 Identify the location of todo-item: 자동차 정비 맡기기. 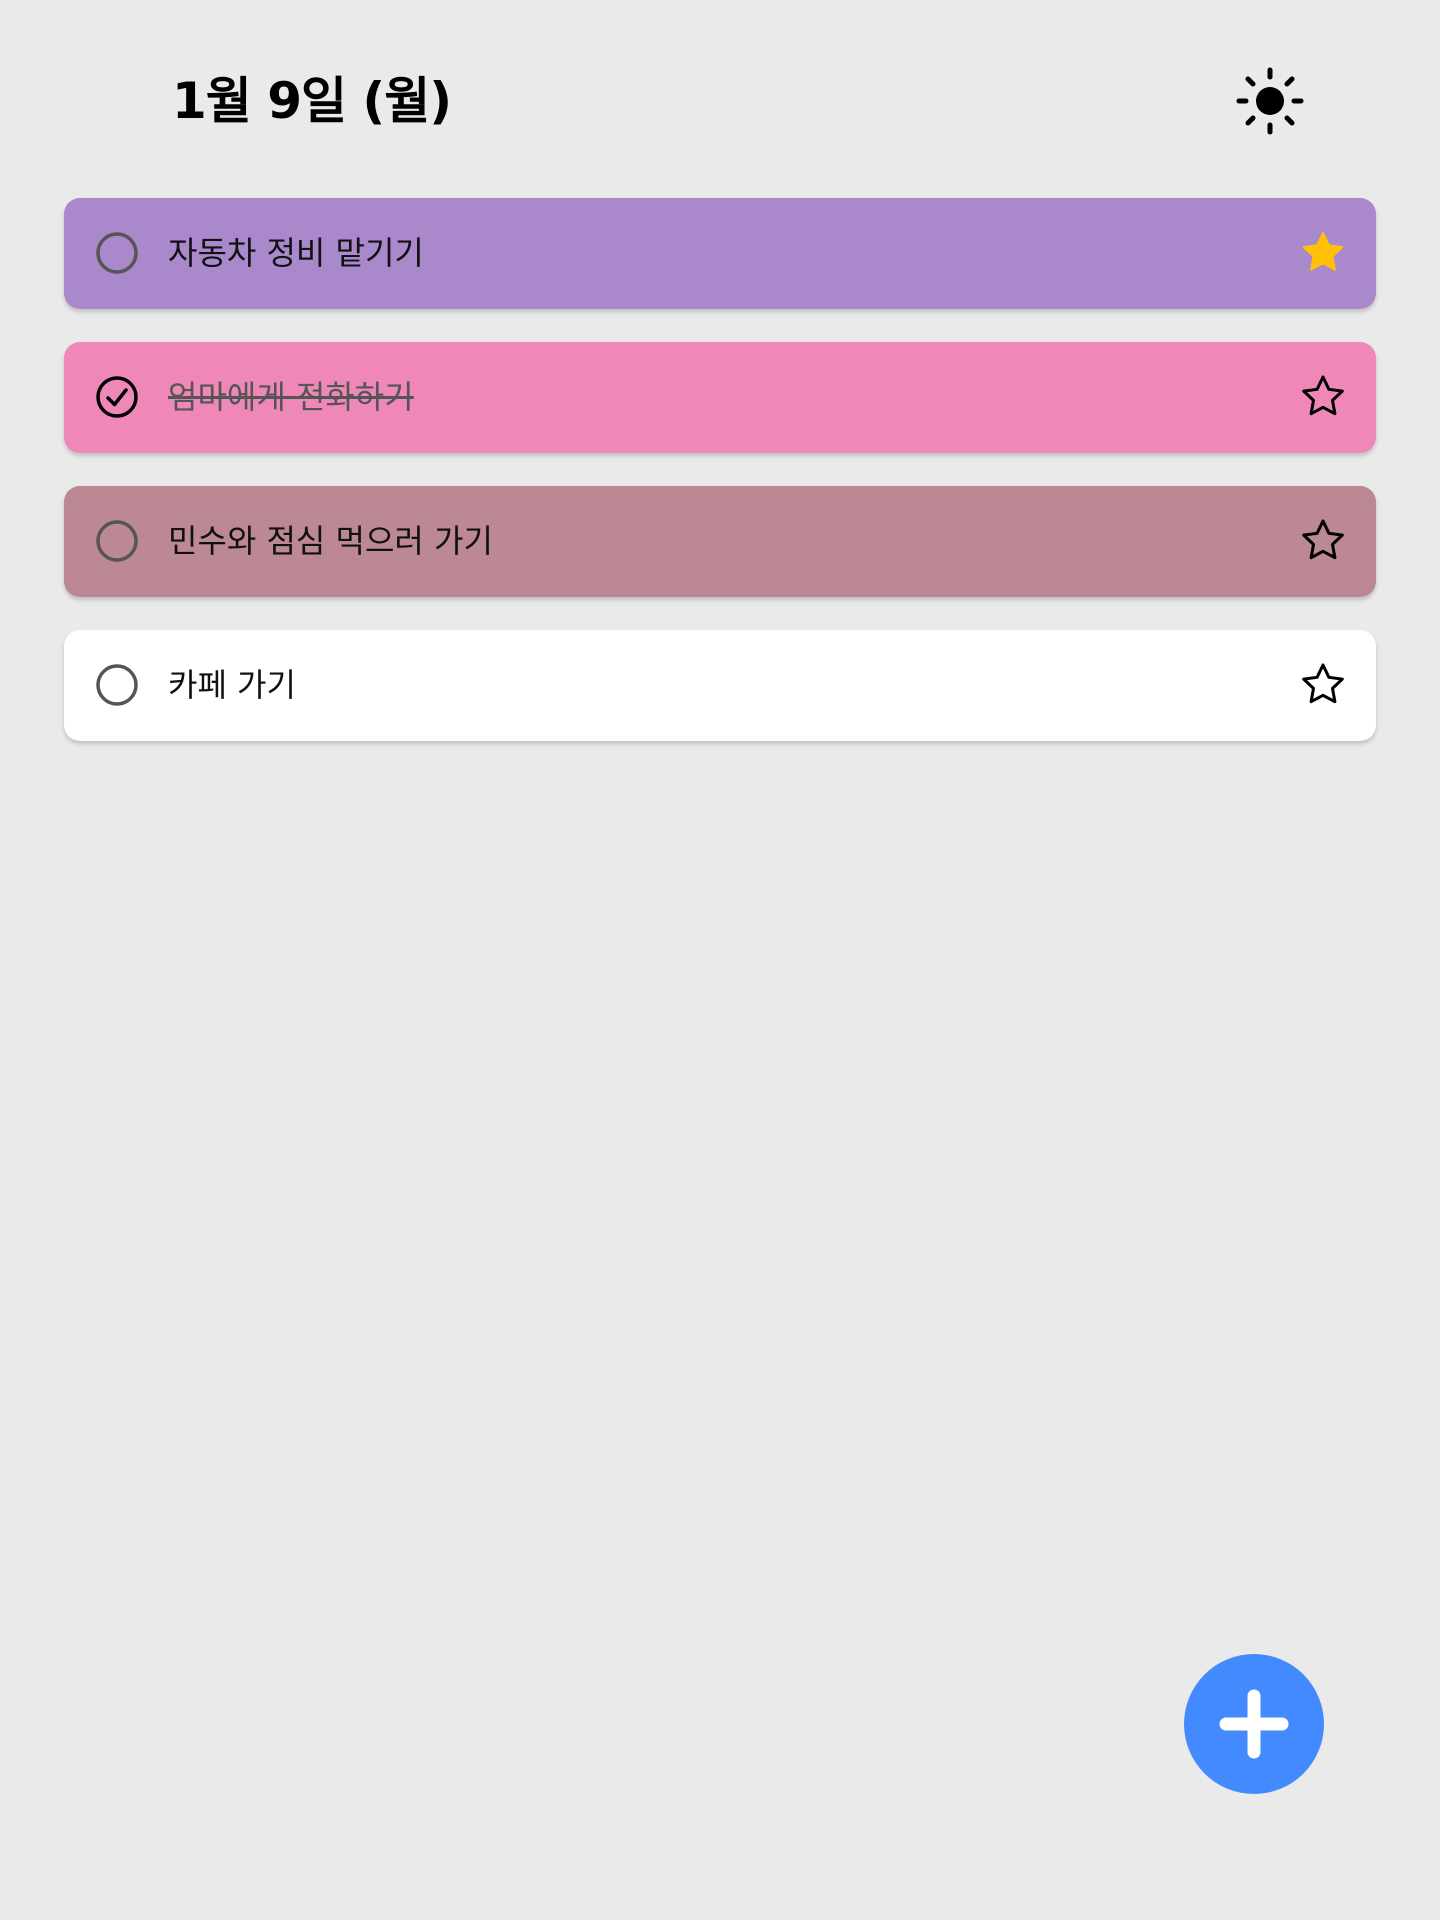
(720, 253).